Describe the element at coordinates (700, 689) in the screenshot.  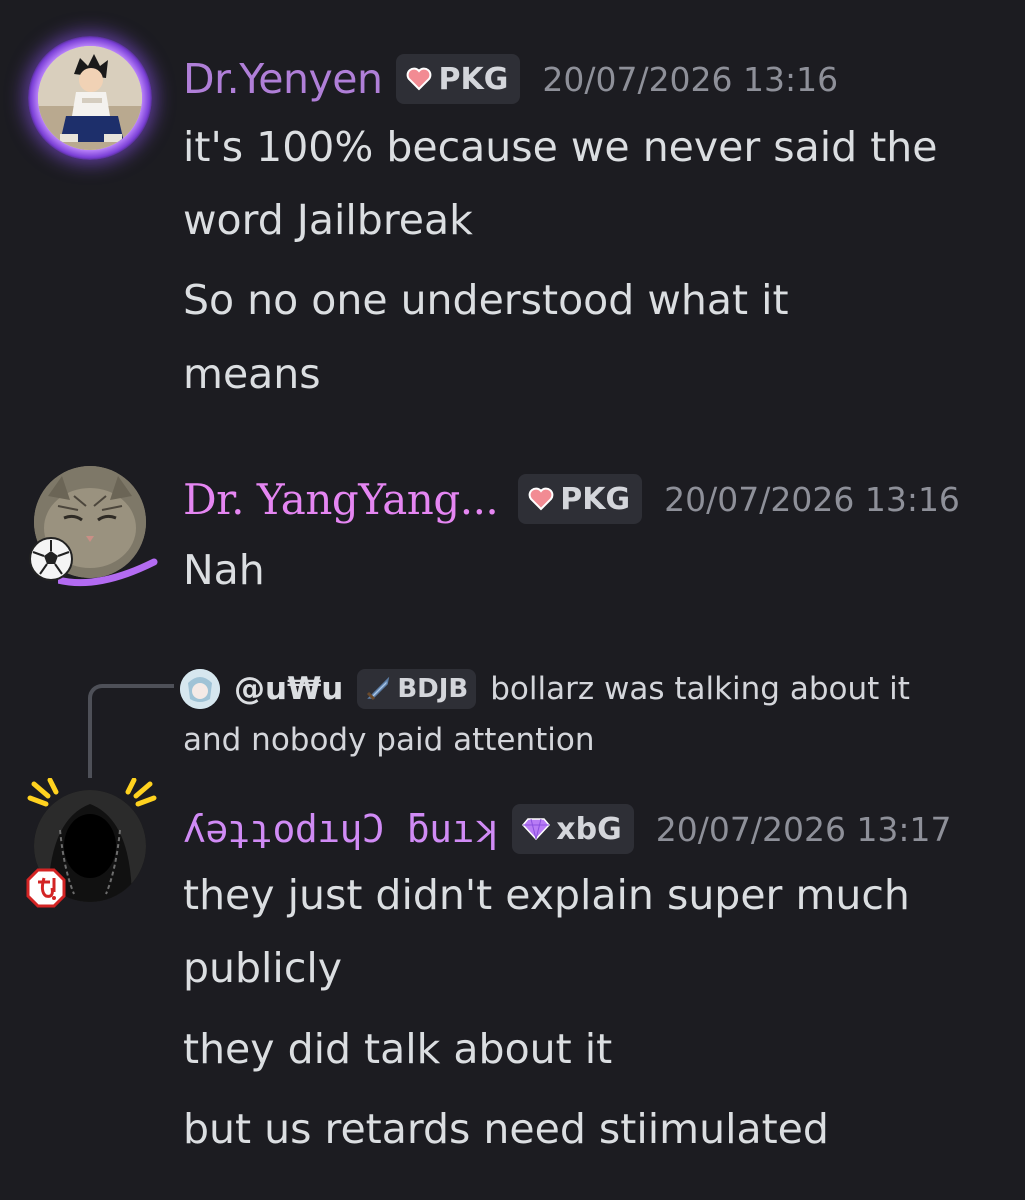
I see `reply-text: bollarz was talking about it` at that location.